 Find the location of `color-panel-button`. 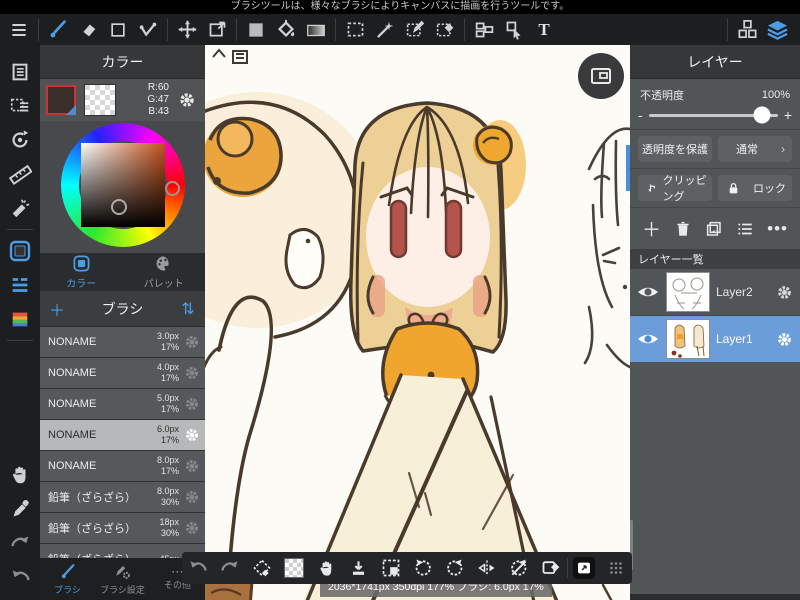

color-panel-button is located at coordinates (20, 251).